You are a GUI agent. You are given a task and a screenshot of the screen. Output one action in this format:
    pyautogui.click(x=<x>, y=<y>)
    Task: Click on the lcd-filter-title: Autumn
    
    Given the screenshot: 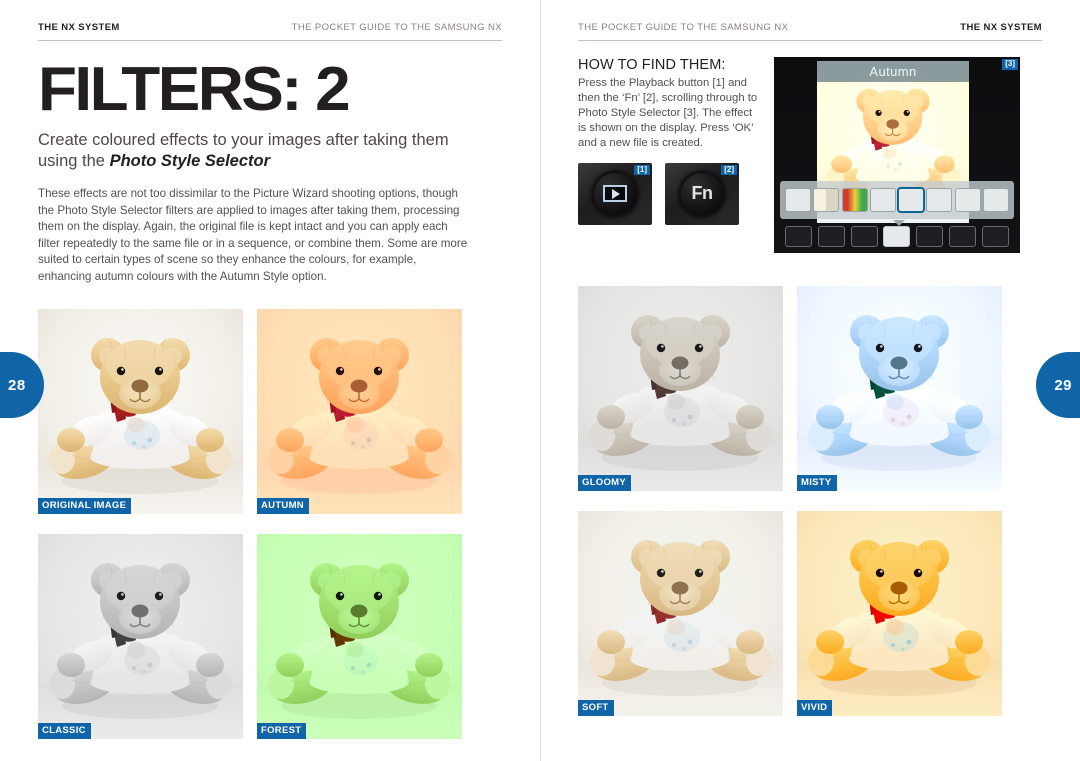 What is the action you would take?
    pyautogui.click(x=893, y=71)
    